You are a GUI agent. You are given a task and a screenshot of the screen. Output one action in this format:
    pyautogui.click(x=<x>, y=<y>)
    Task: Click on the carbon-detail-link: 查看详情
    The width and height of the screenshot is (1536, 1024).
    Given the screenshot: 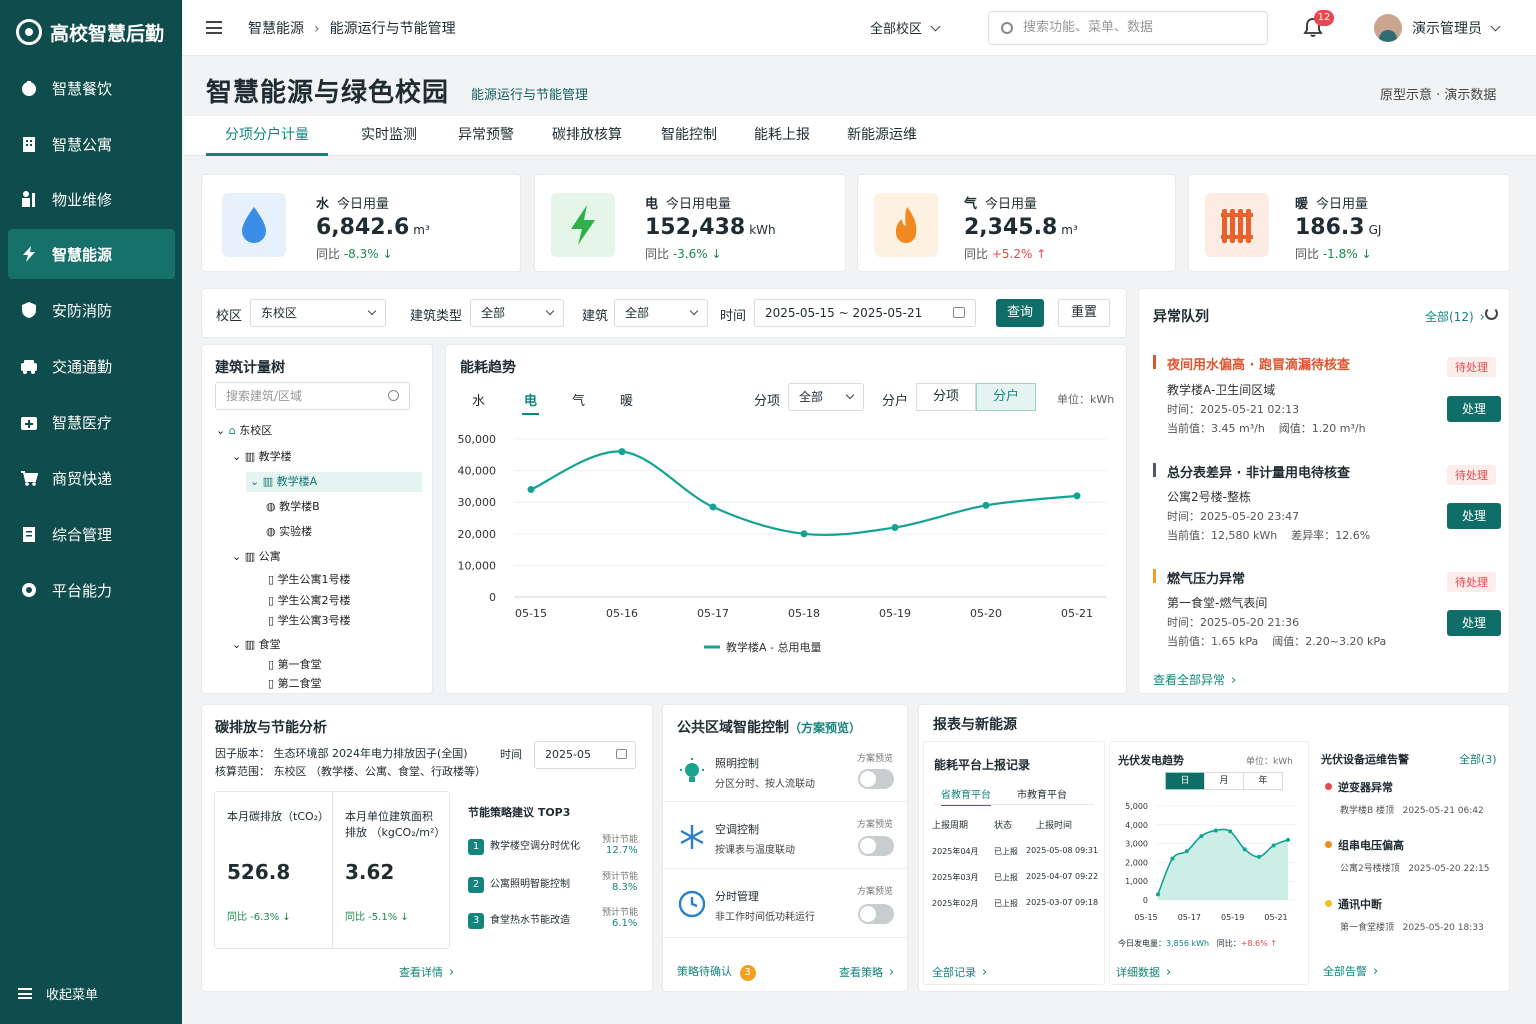 What is the action you would take?
    pyautogui.click(x=426, y=972)
    